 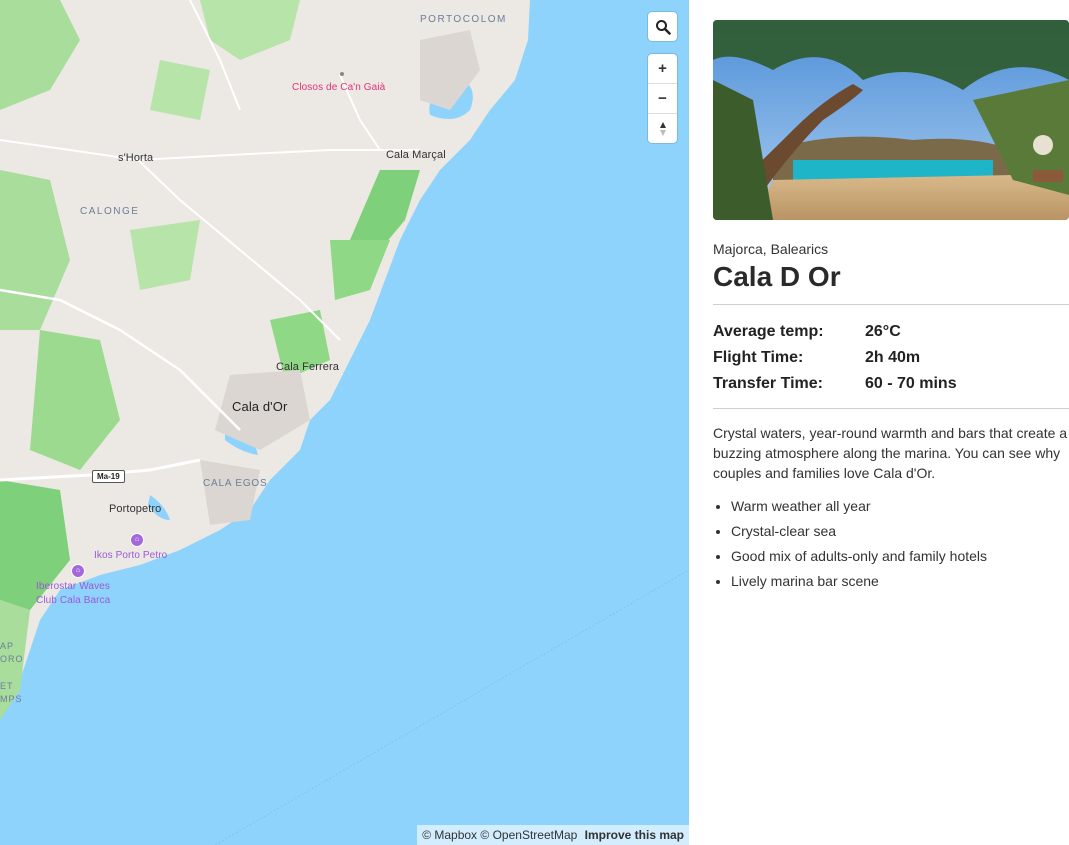 I want to click on beach-photo-illustration, so click(x=891, y=120).